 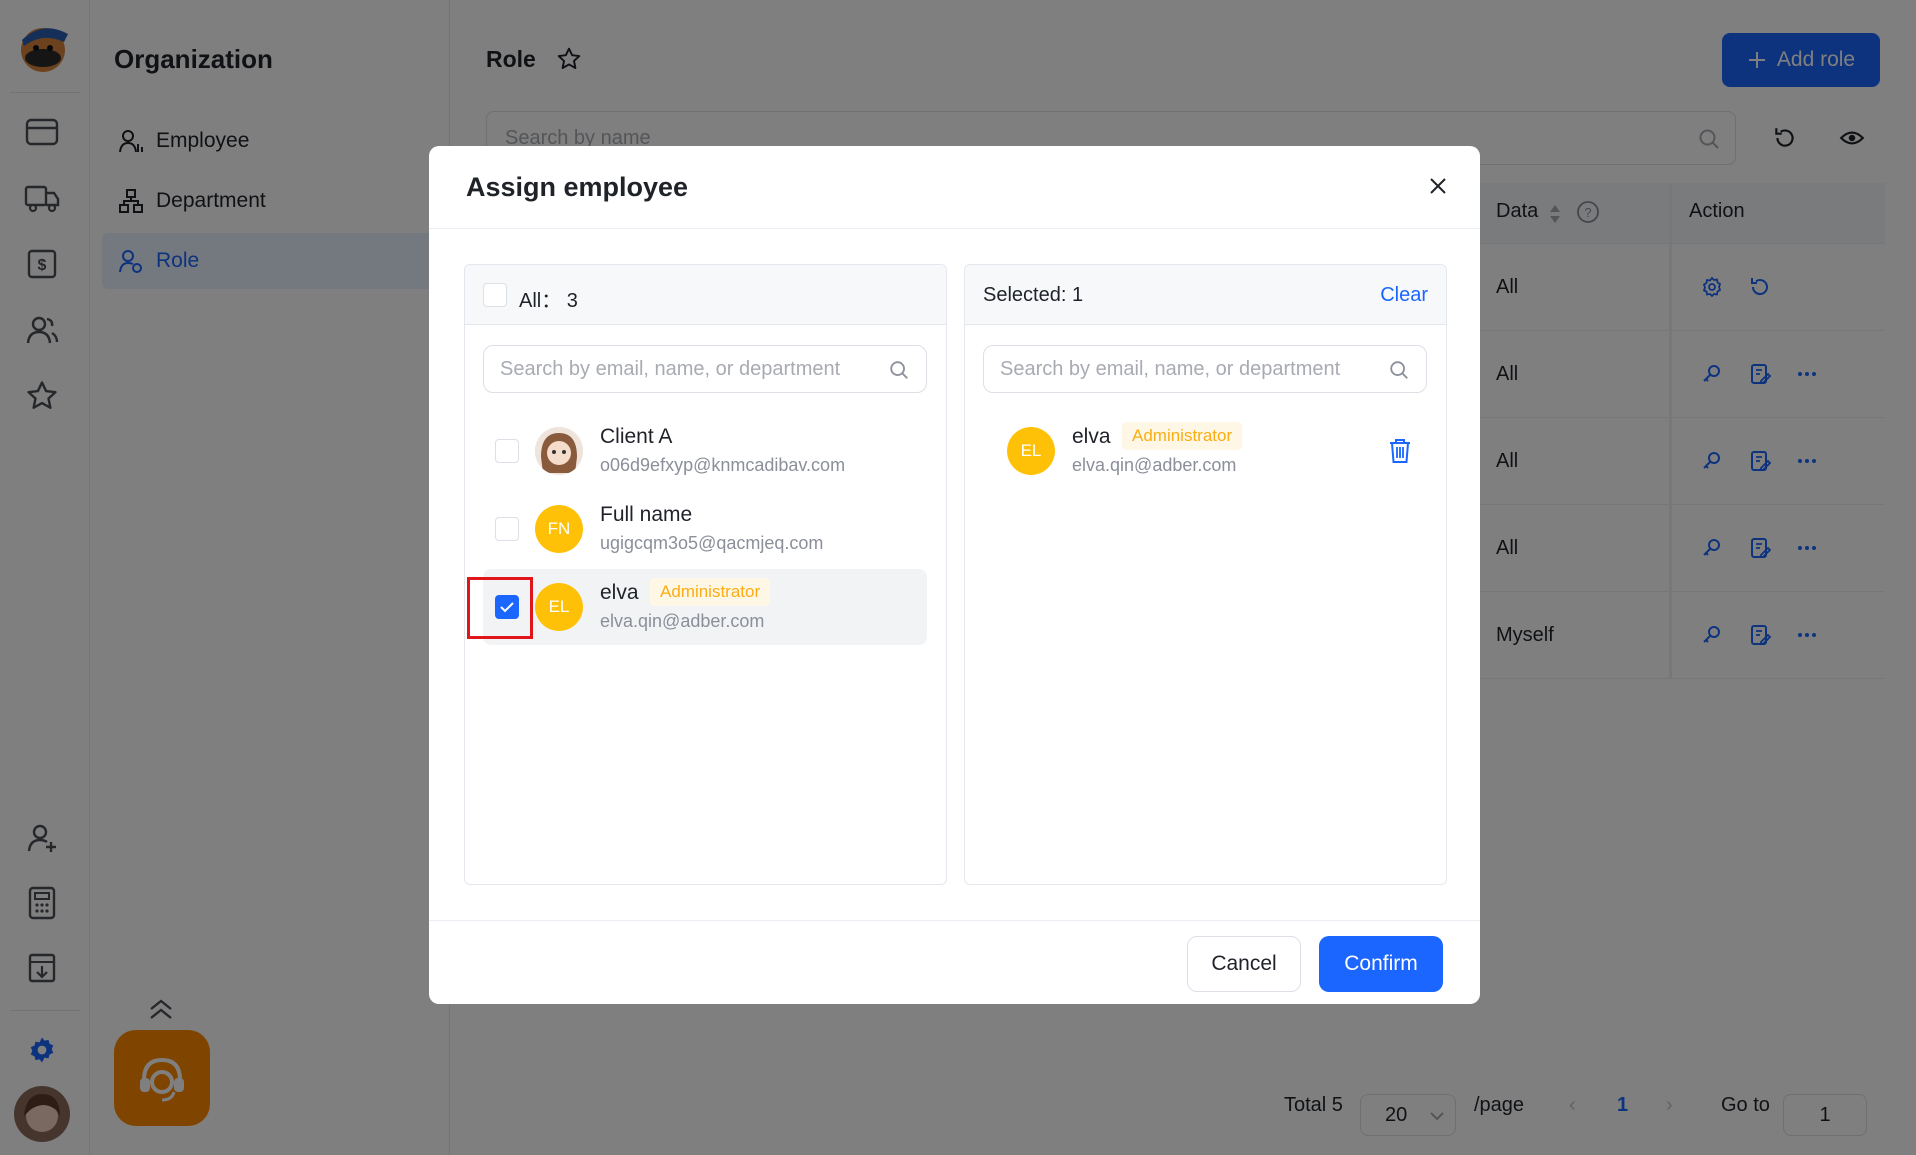 I want to click on list-item: EL elva Administrator elva.qin@adber.com, so click(x=705, y=607).